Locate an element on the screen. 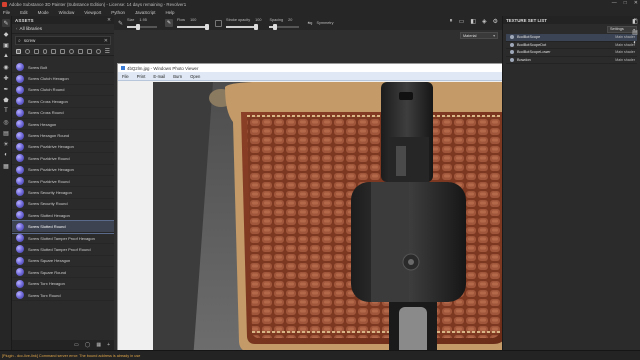  asset-list-item: Screw Hexagon is located at coordinates (63, 125).